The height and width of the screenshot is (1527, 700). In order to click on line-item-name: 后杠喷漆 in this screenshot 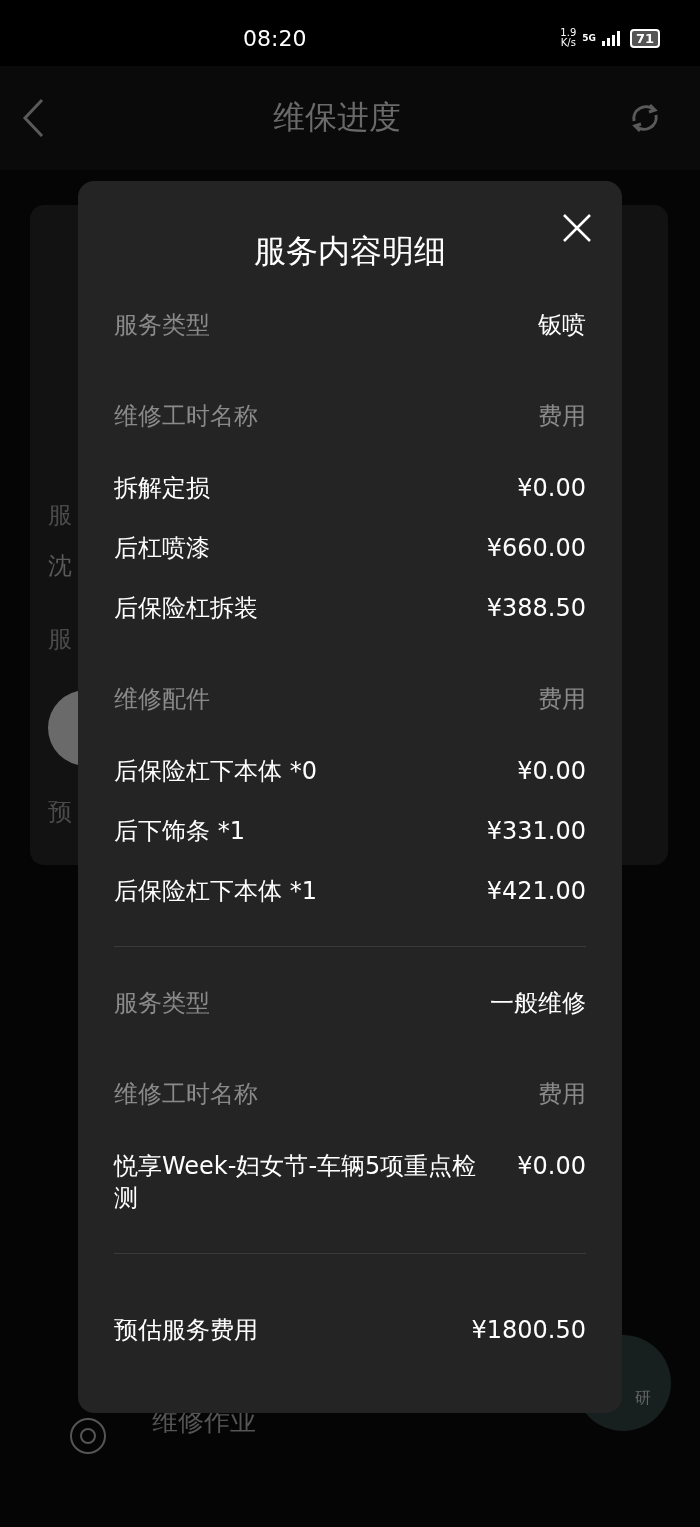, I will do `click(162, 548)`.